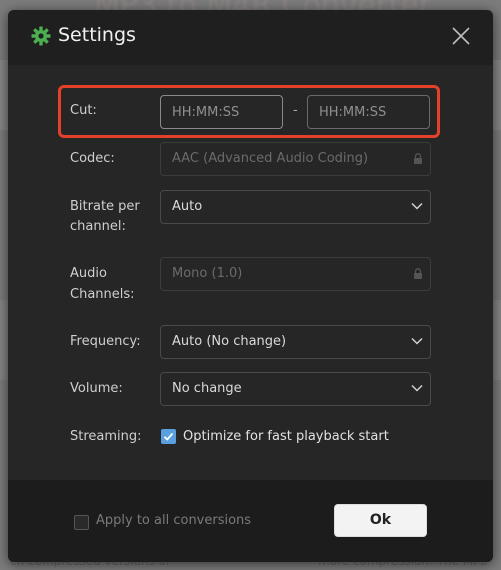  What do you see at coordinates (106, 436) in the screenshot?
I see `streaming-label: Streaming:` at bounding box center [106, 436].